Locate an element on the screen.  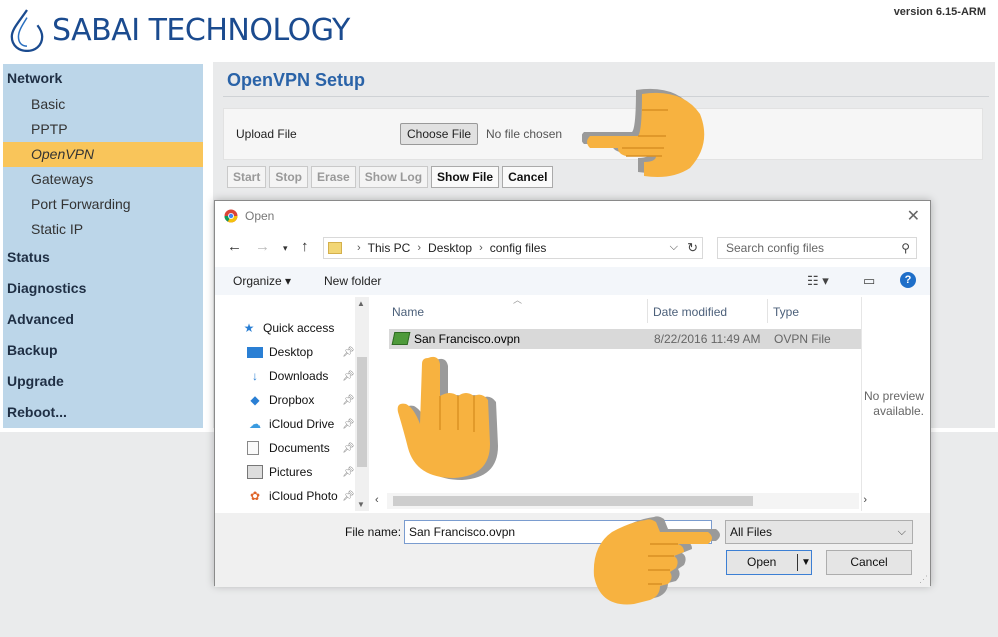
file-name-label: File name: is located at coordinates (373, 532).